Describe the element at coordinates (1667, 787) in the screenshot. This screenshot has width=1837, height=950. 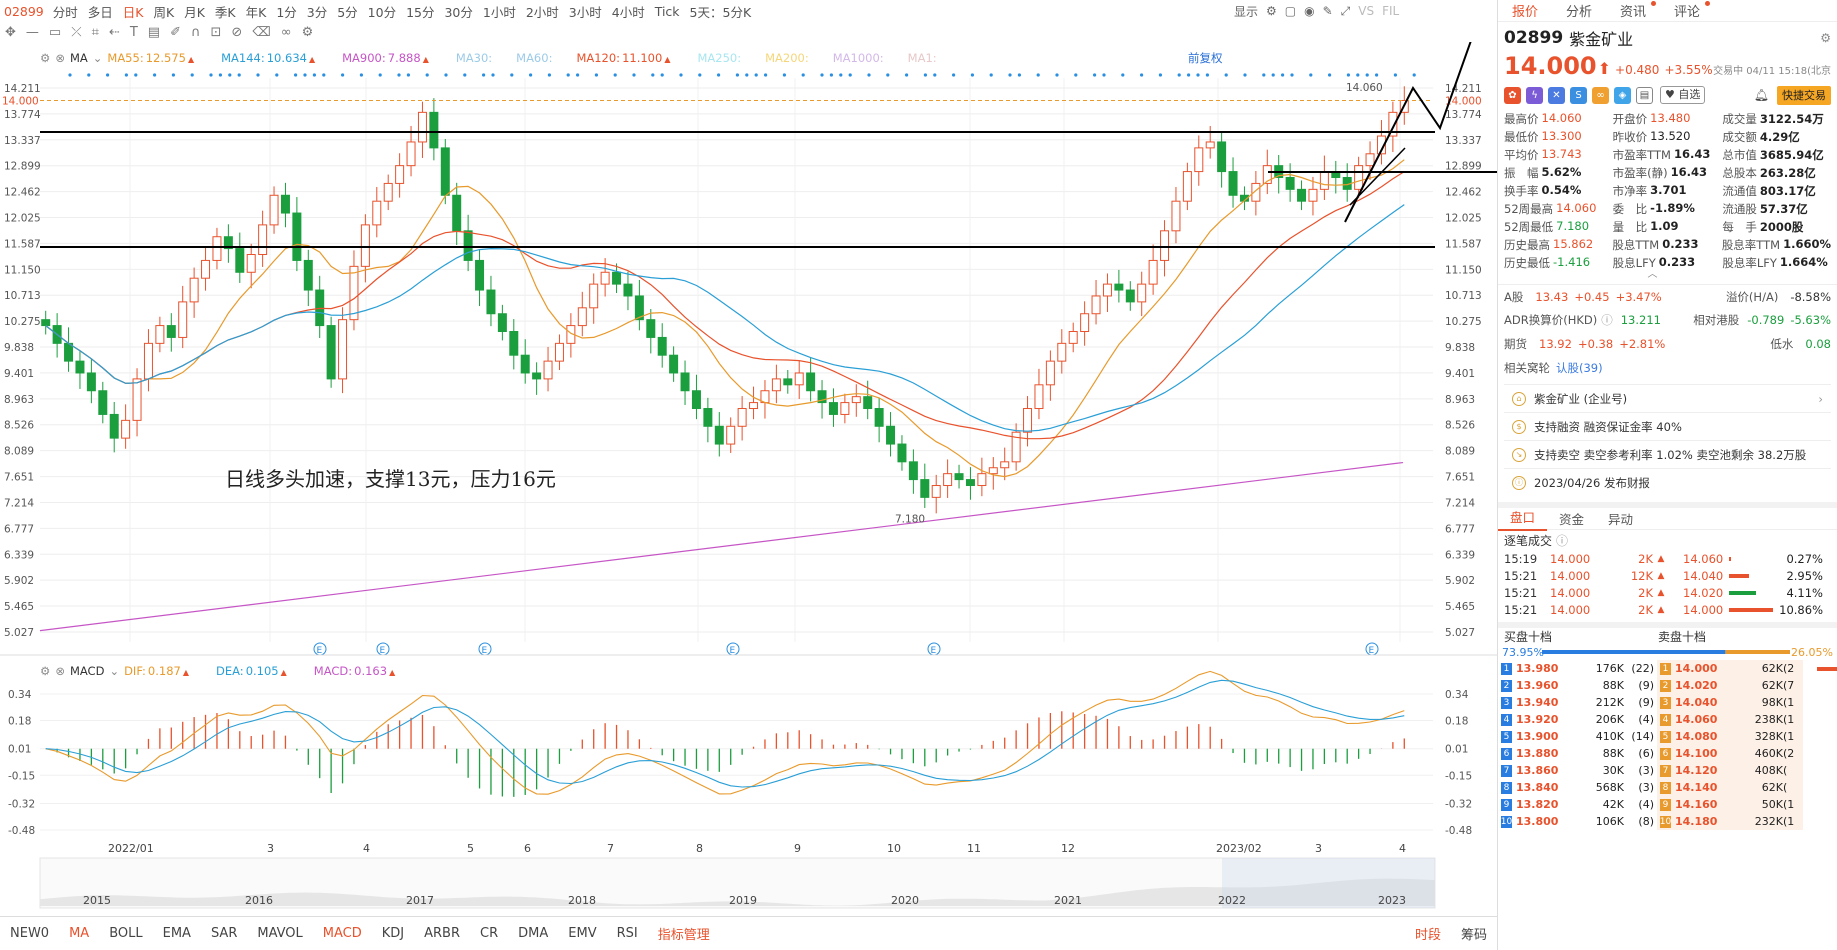
I see `orderbook-row: 8 13.840 568K (3) 8 14.140 62K(` at that location.